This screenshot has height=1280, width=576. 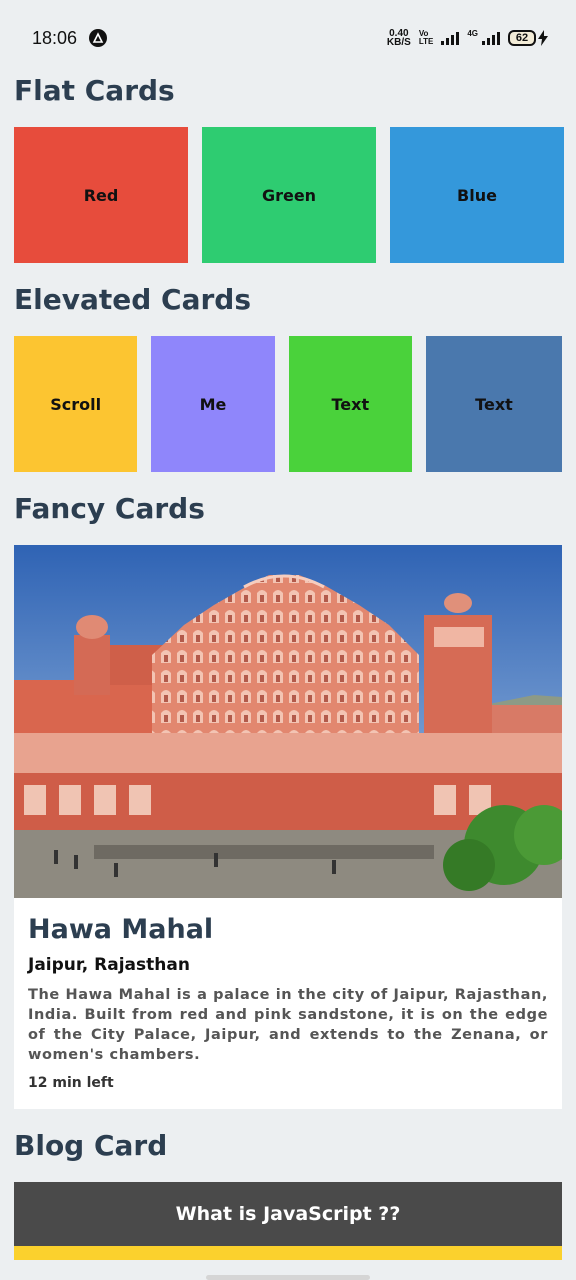 I want to click on app-notification-icon, so click(x=98, y=38).